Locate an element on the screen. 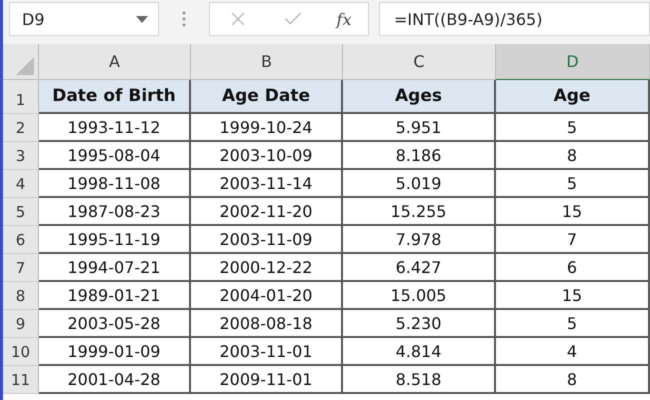  table-cell: 2003-05-28 is located at coordinates (115, 324).